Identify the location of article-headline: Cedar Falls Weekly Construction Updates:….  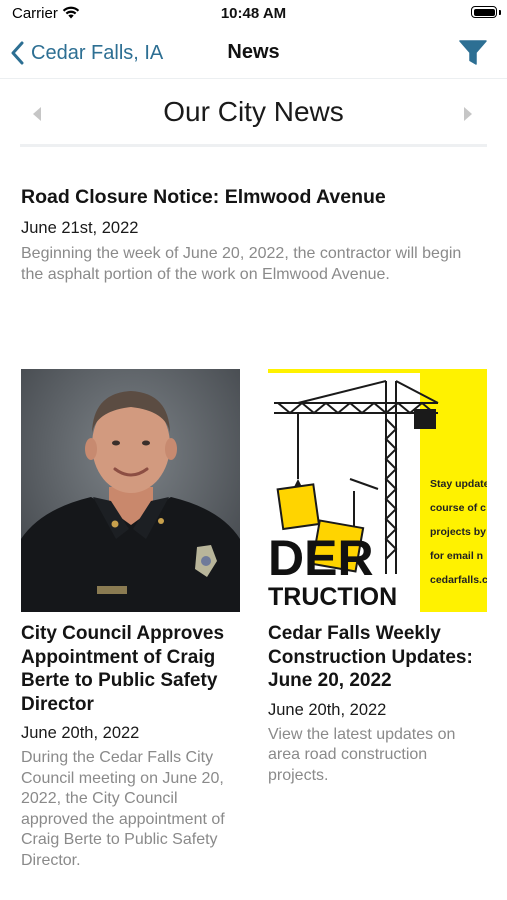
(370, 657).